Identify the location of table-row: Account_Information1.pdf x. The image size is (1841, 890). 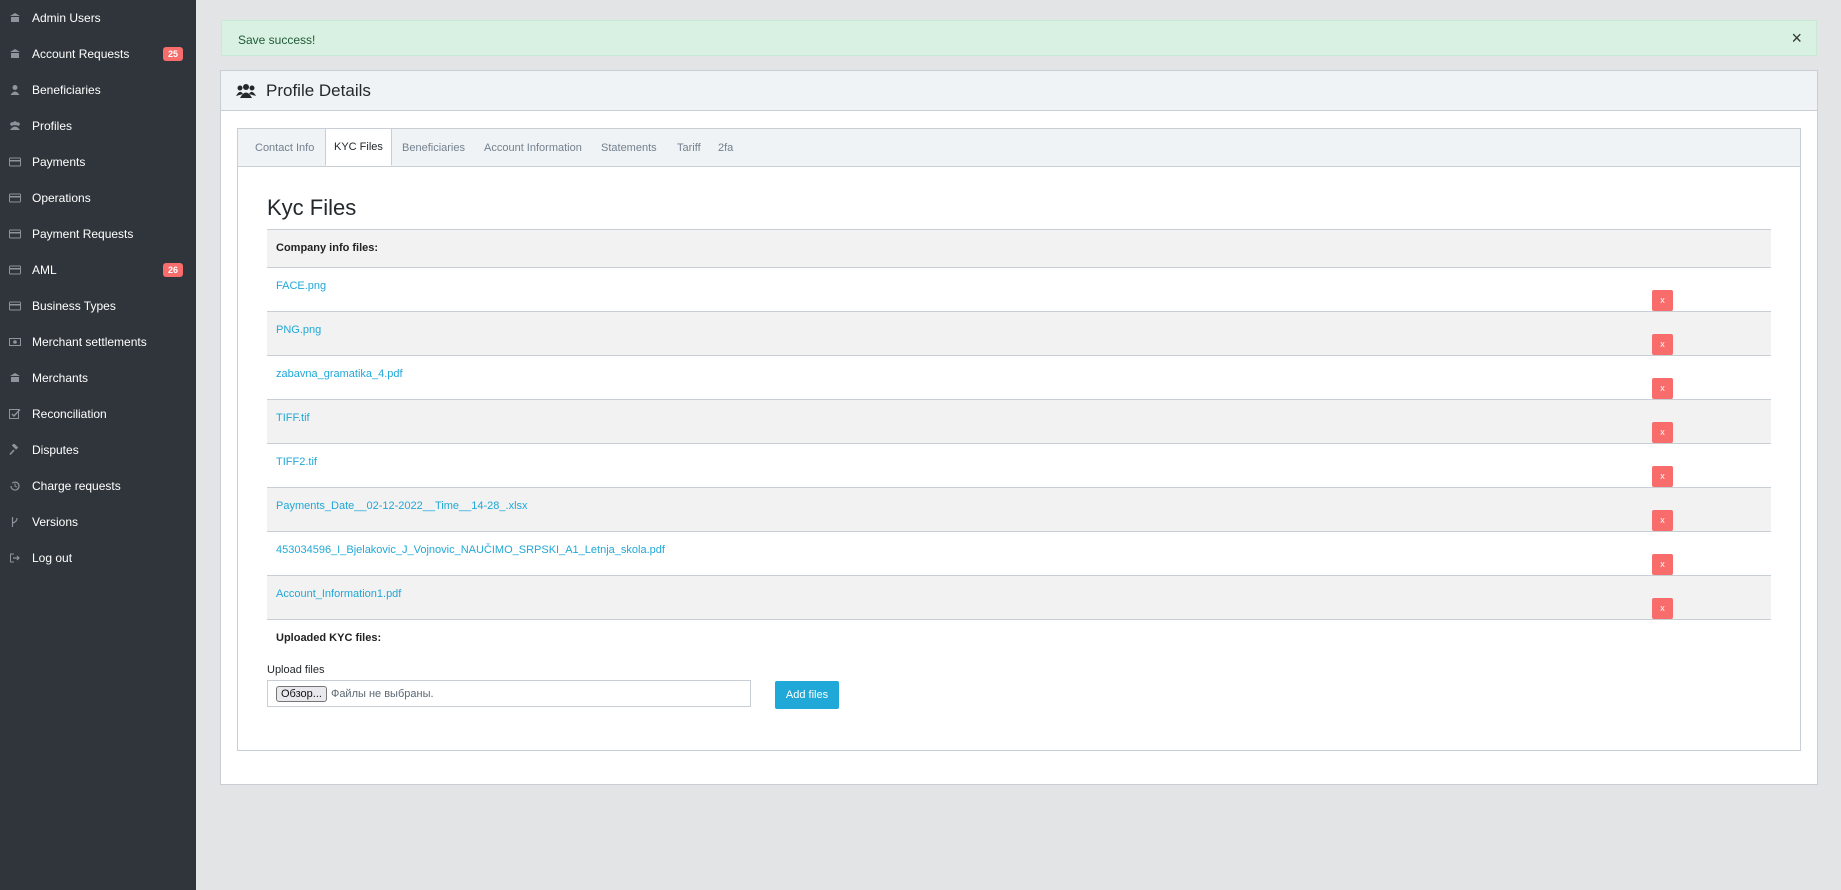
(1019, 597).